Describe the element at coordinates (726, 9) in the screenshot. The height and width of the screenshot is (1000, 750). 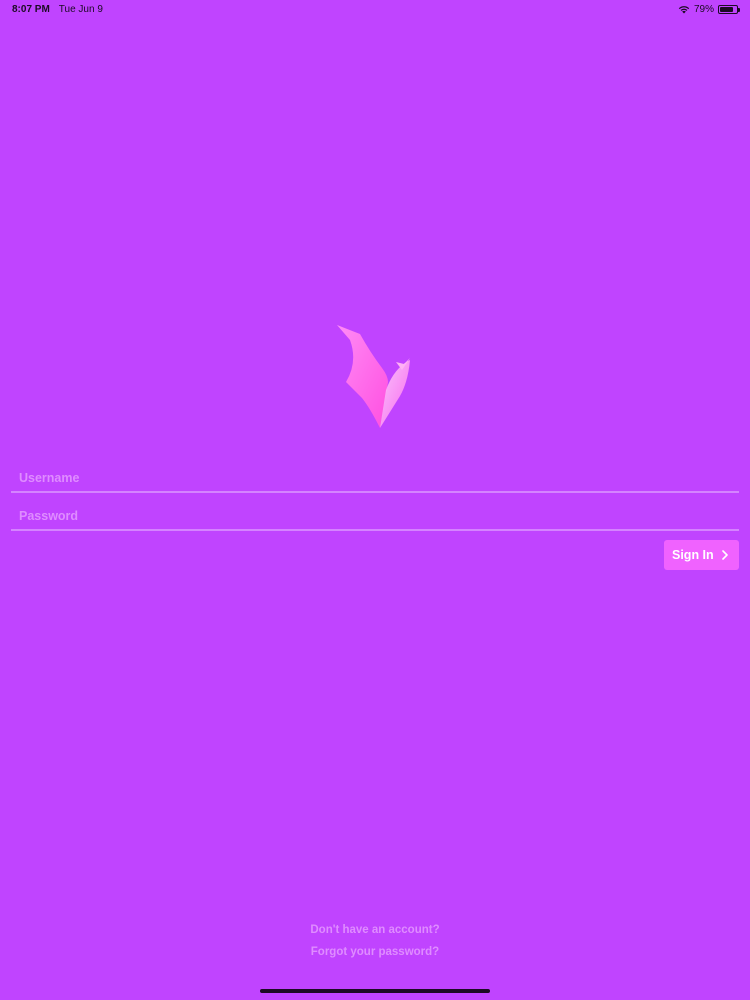
I see `battery-fill` at that location.